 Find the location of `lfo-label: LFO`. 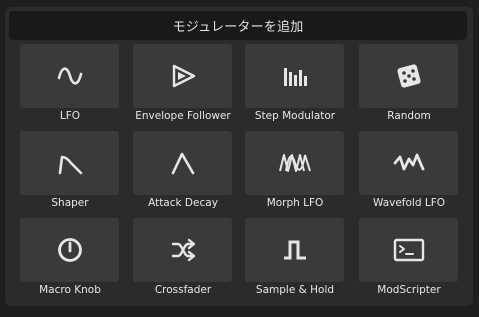

lfo-label: LFO is located at coordinates (70, 116).